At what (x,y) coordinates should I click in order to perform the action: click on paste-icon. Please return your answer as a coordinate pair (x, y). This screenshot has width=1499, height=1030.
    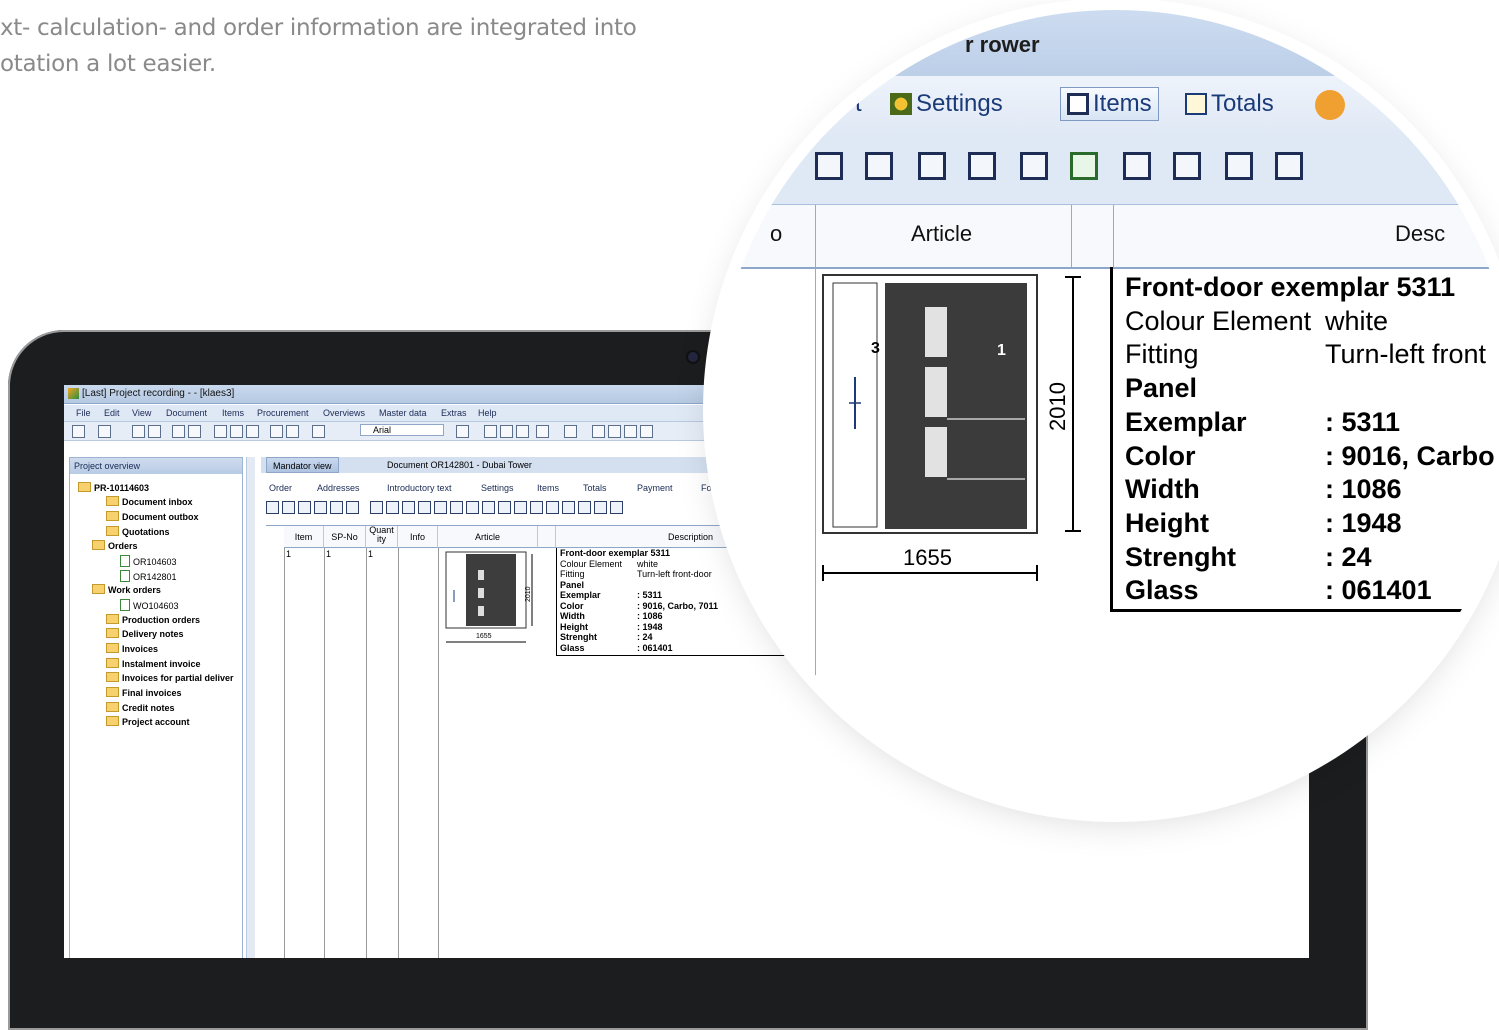
    Looking at the image, I should click on (252, 431).